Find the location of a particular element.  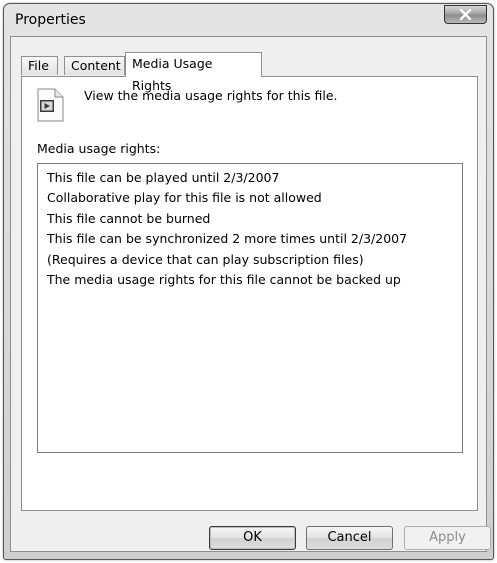

close-x-icon is located at coordinates (465, 14).